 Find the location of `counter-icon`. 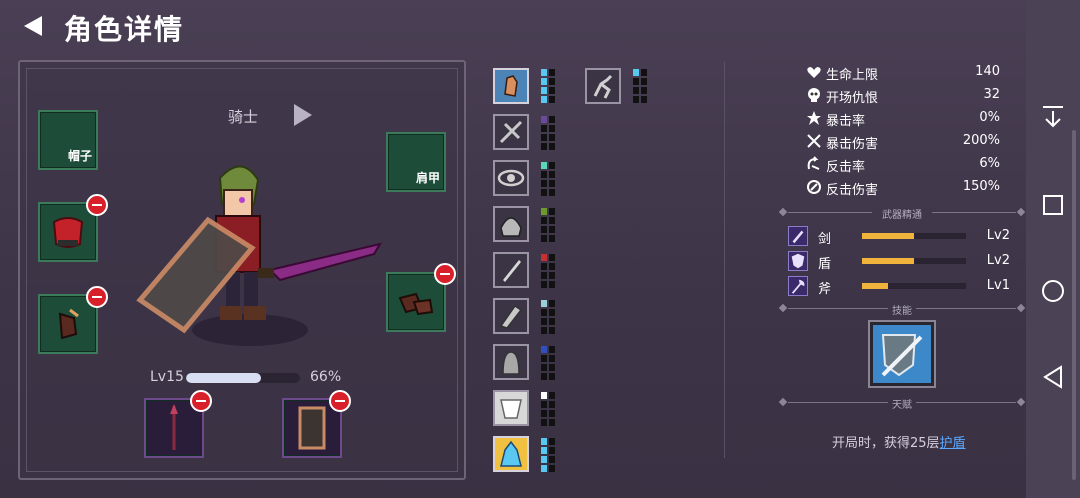

counter-icon is located at coordinates (813, 163).